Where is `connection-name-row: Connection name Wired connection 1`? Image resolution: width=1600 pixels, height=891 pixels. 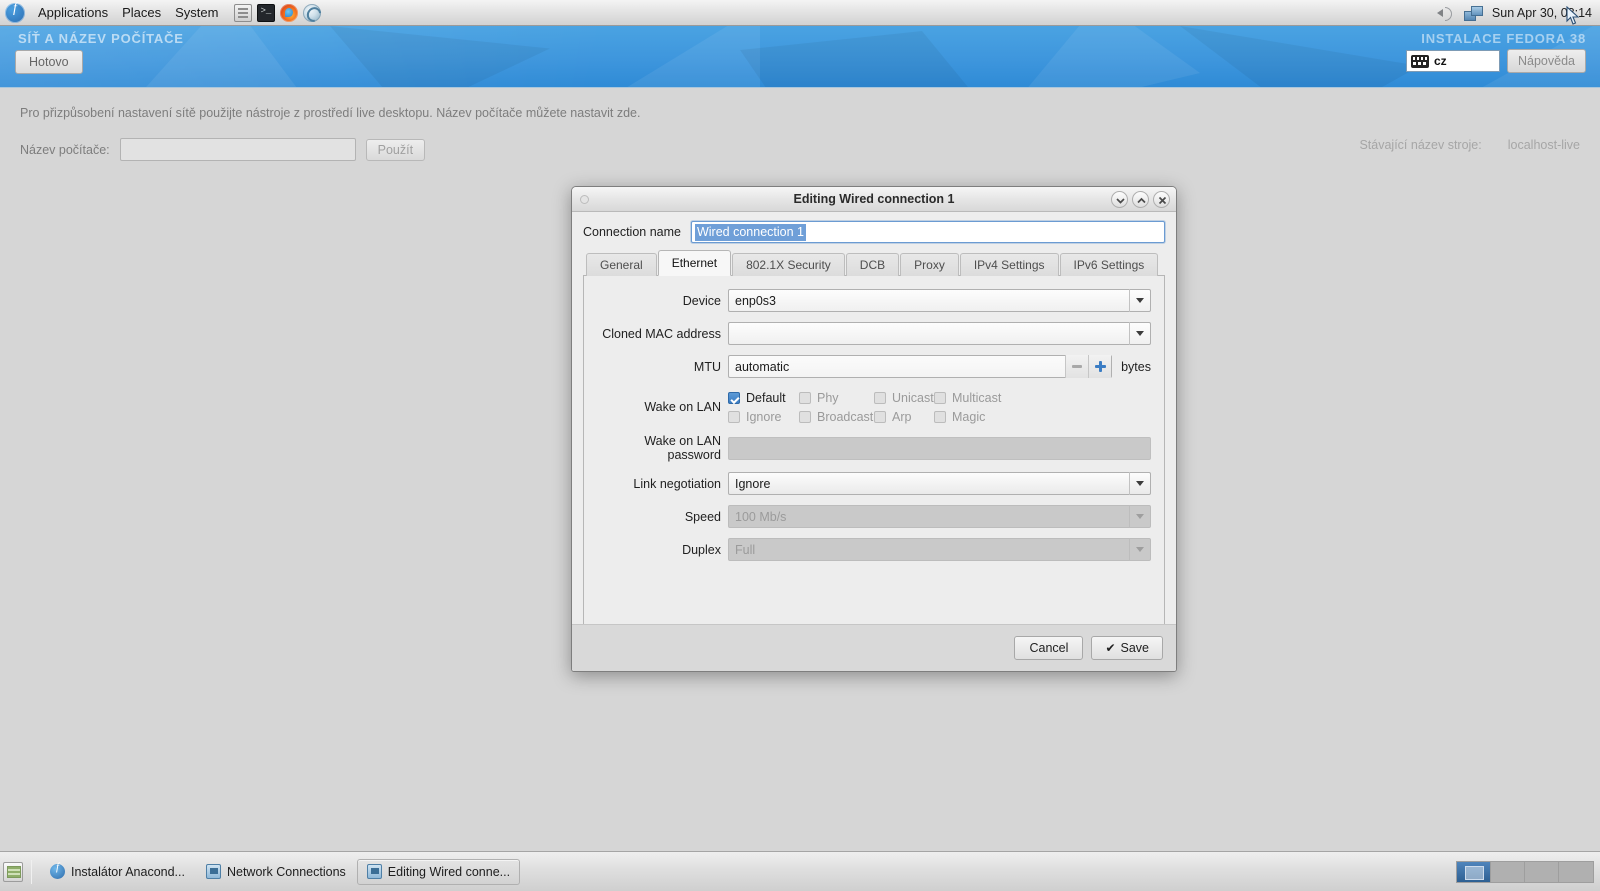
connection-name-row: Connection name Wired connection 1 is located at coordinates (874, 232).